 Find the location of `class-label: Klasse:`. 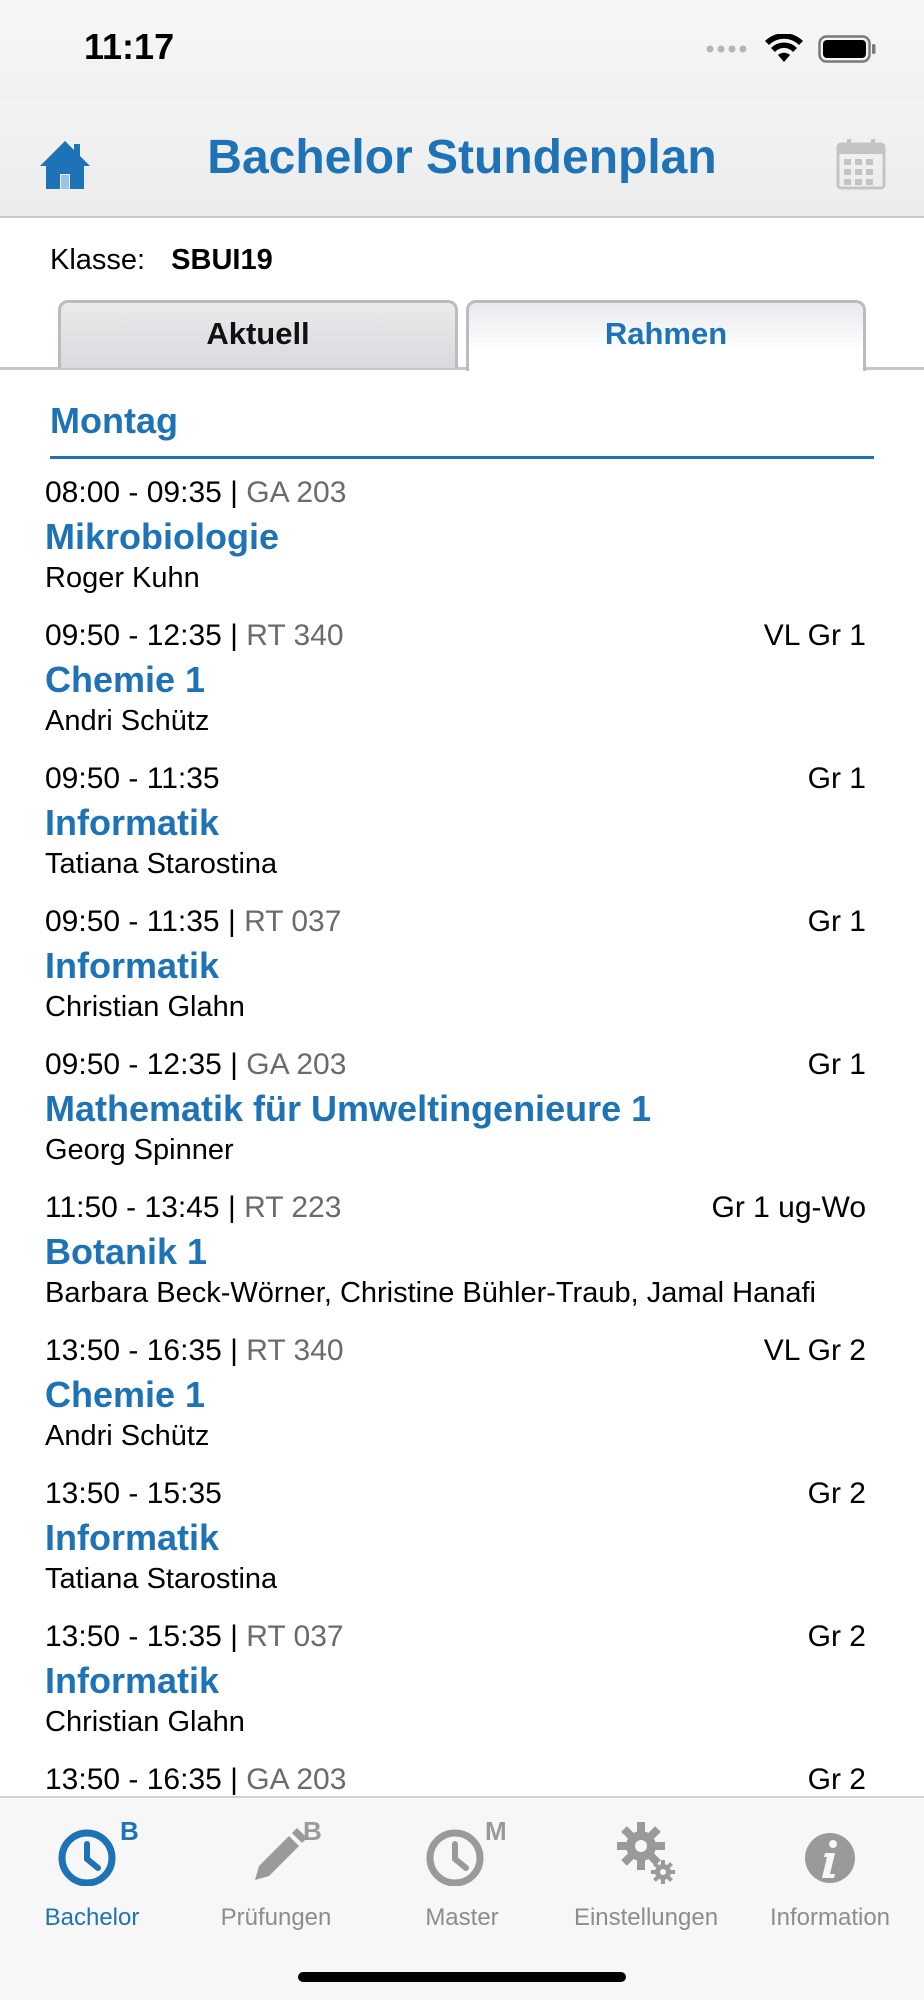

class-label: Klasse: is located at coordinates (98, 260).